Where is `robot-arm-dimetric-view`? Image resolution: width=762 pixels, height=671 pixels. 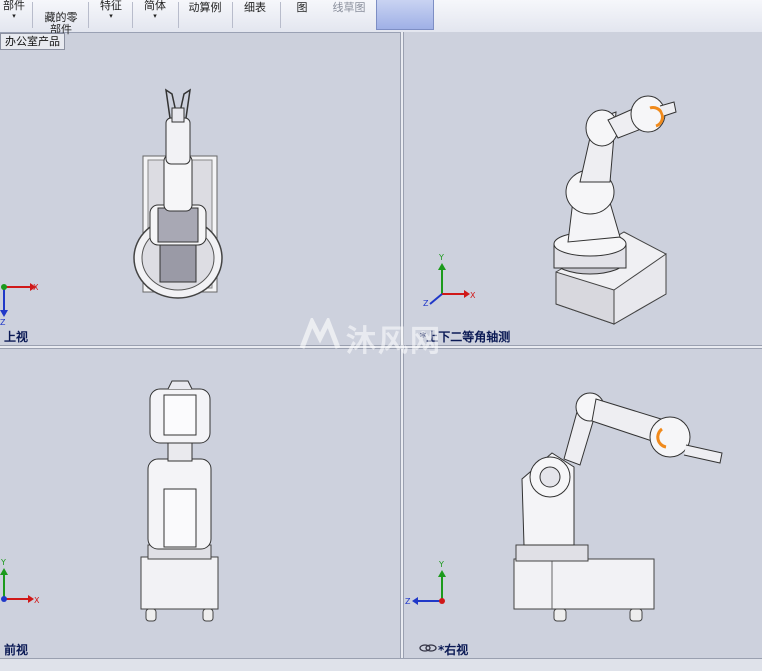 robot-arm-dimetric-view is located at coordinates (615, 210).